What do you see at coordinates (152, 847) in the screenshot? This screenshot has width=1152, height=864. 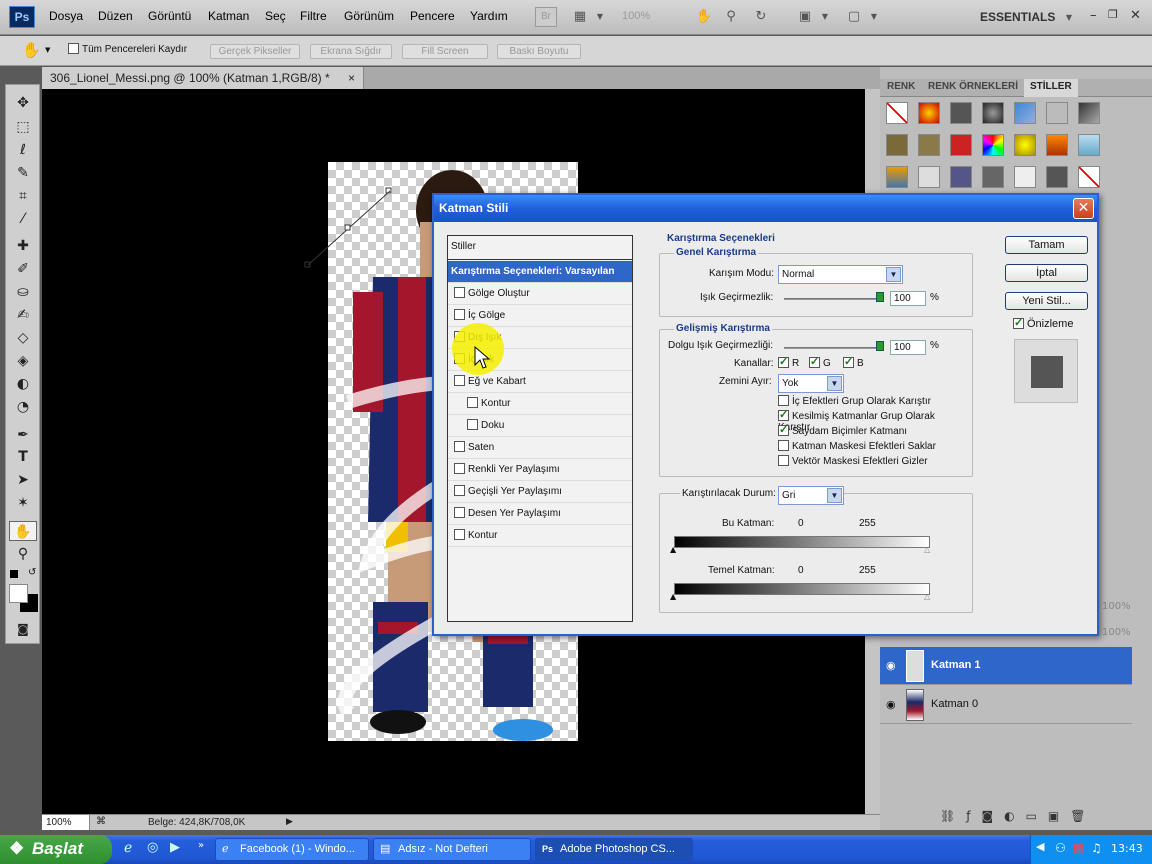 I see `browser-icon: ◎` at bounding box center [152, 847].